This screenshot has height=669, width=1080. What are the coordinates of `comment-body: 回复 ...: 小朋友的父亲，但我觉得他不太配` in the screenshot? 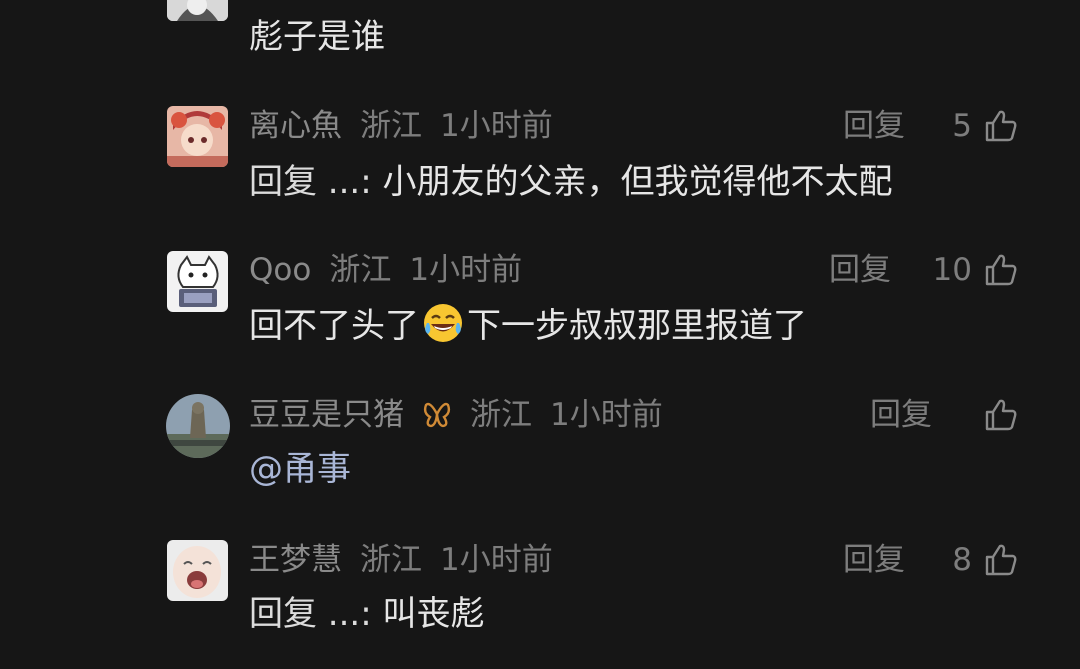 It's located at (571, 182).